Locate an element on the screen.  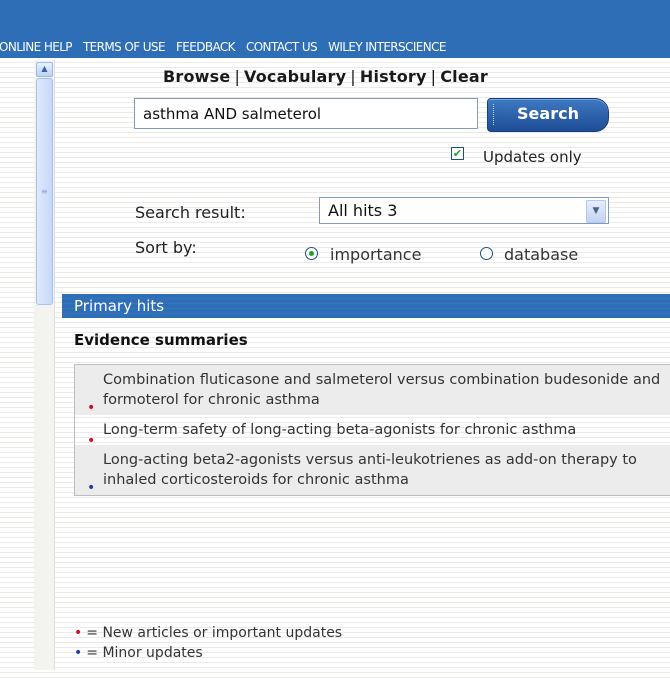
nav-terms-of-use: TERMS OF USE is located at coordinates (124, 47).